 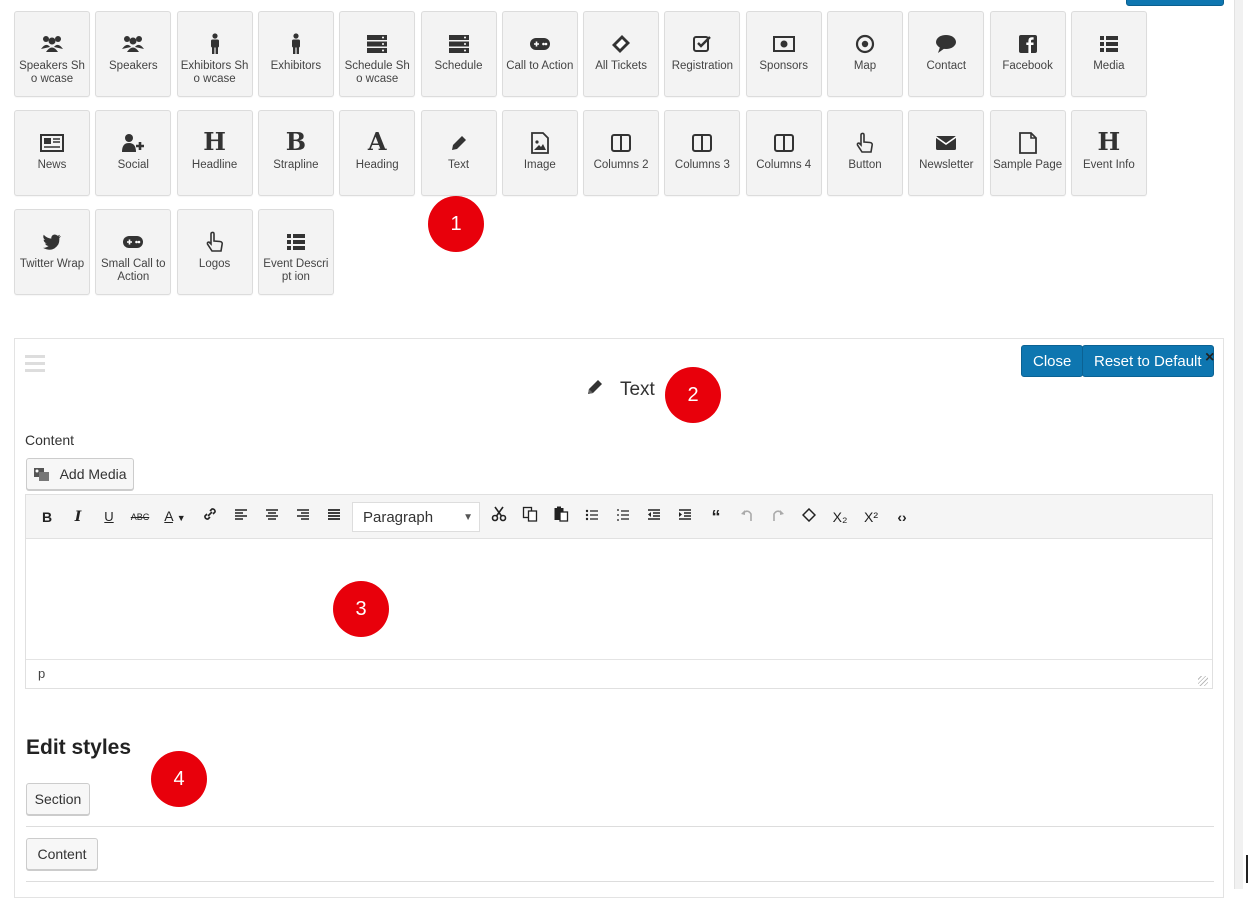 What do you see at coordinates (47, 517) in the screenshot?
I see `bold-button: B` at bounding box center [47, 517].